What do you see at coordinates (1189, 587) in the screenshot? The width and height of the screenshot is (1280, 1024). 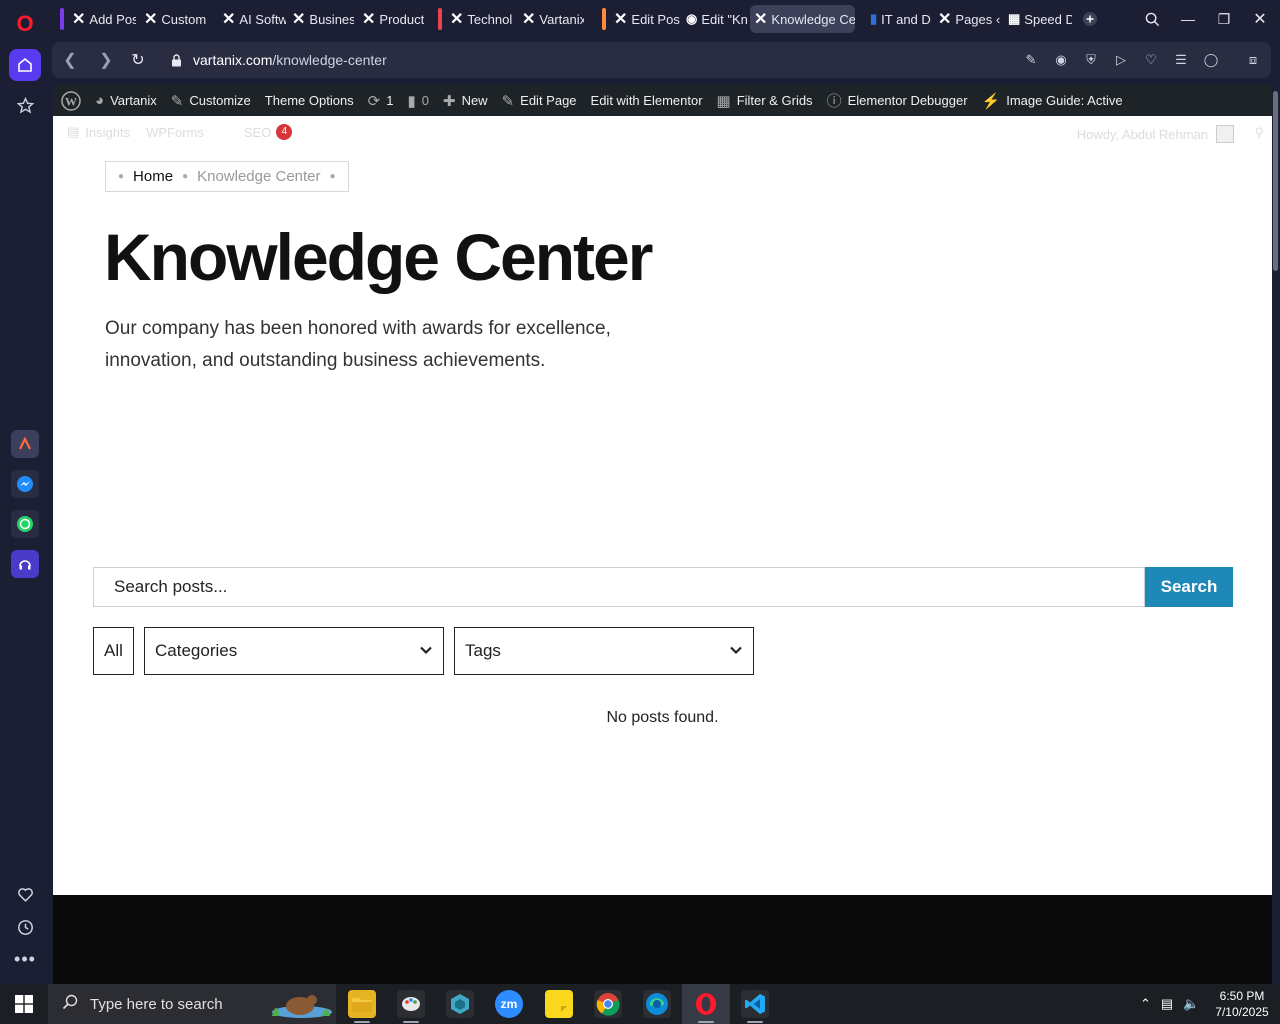 I see `search-button: Search` at bounding box center [1189, 587].